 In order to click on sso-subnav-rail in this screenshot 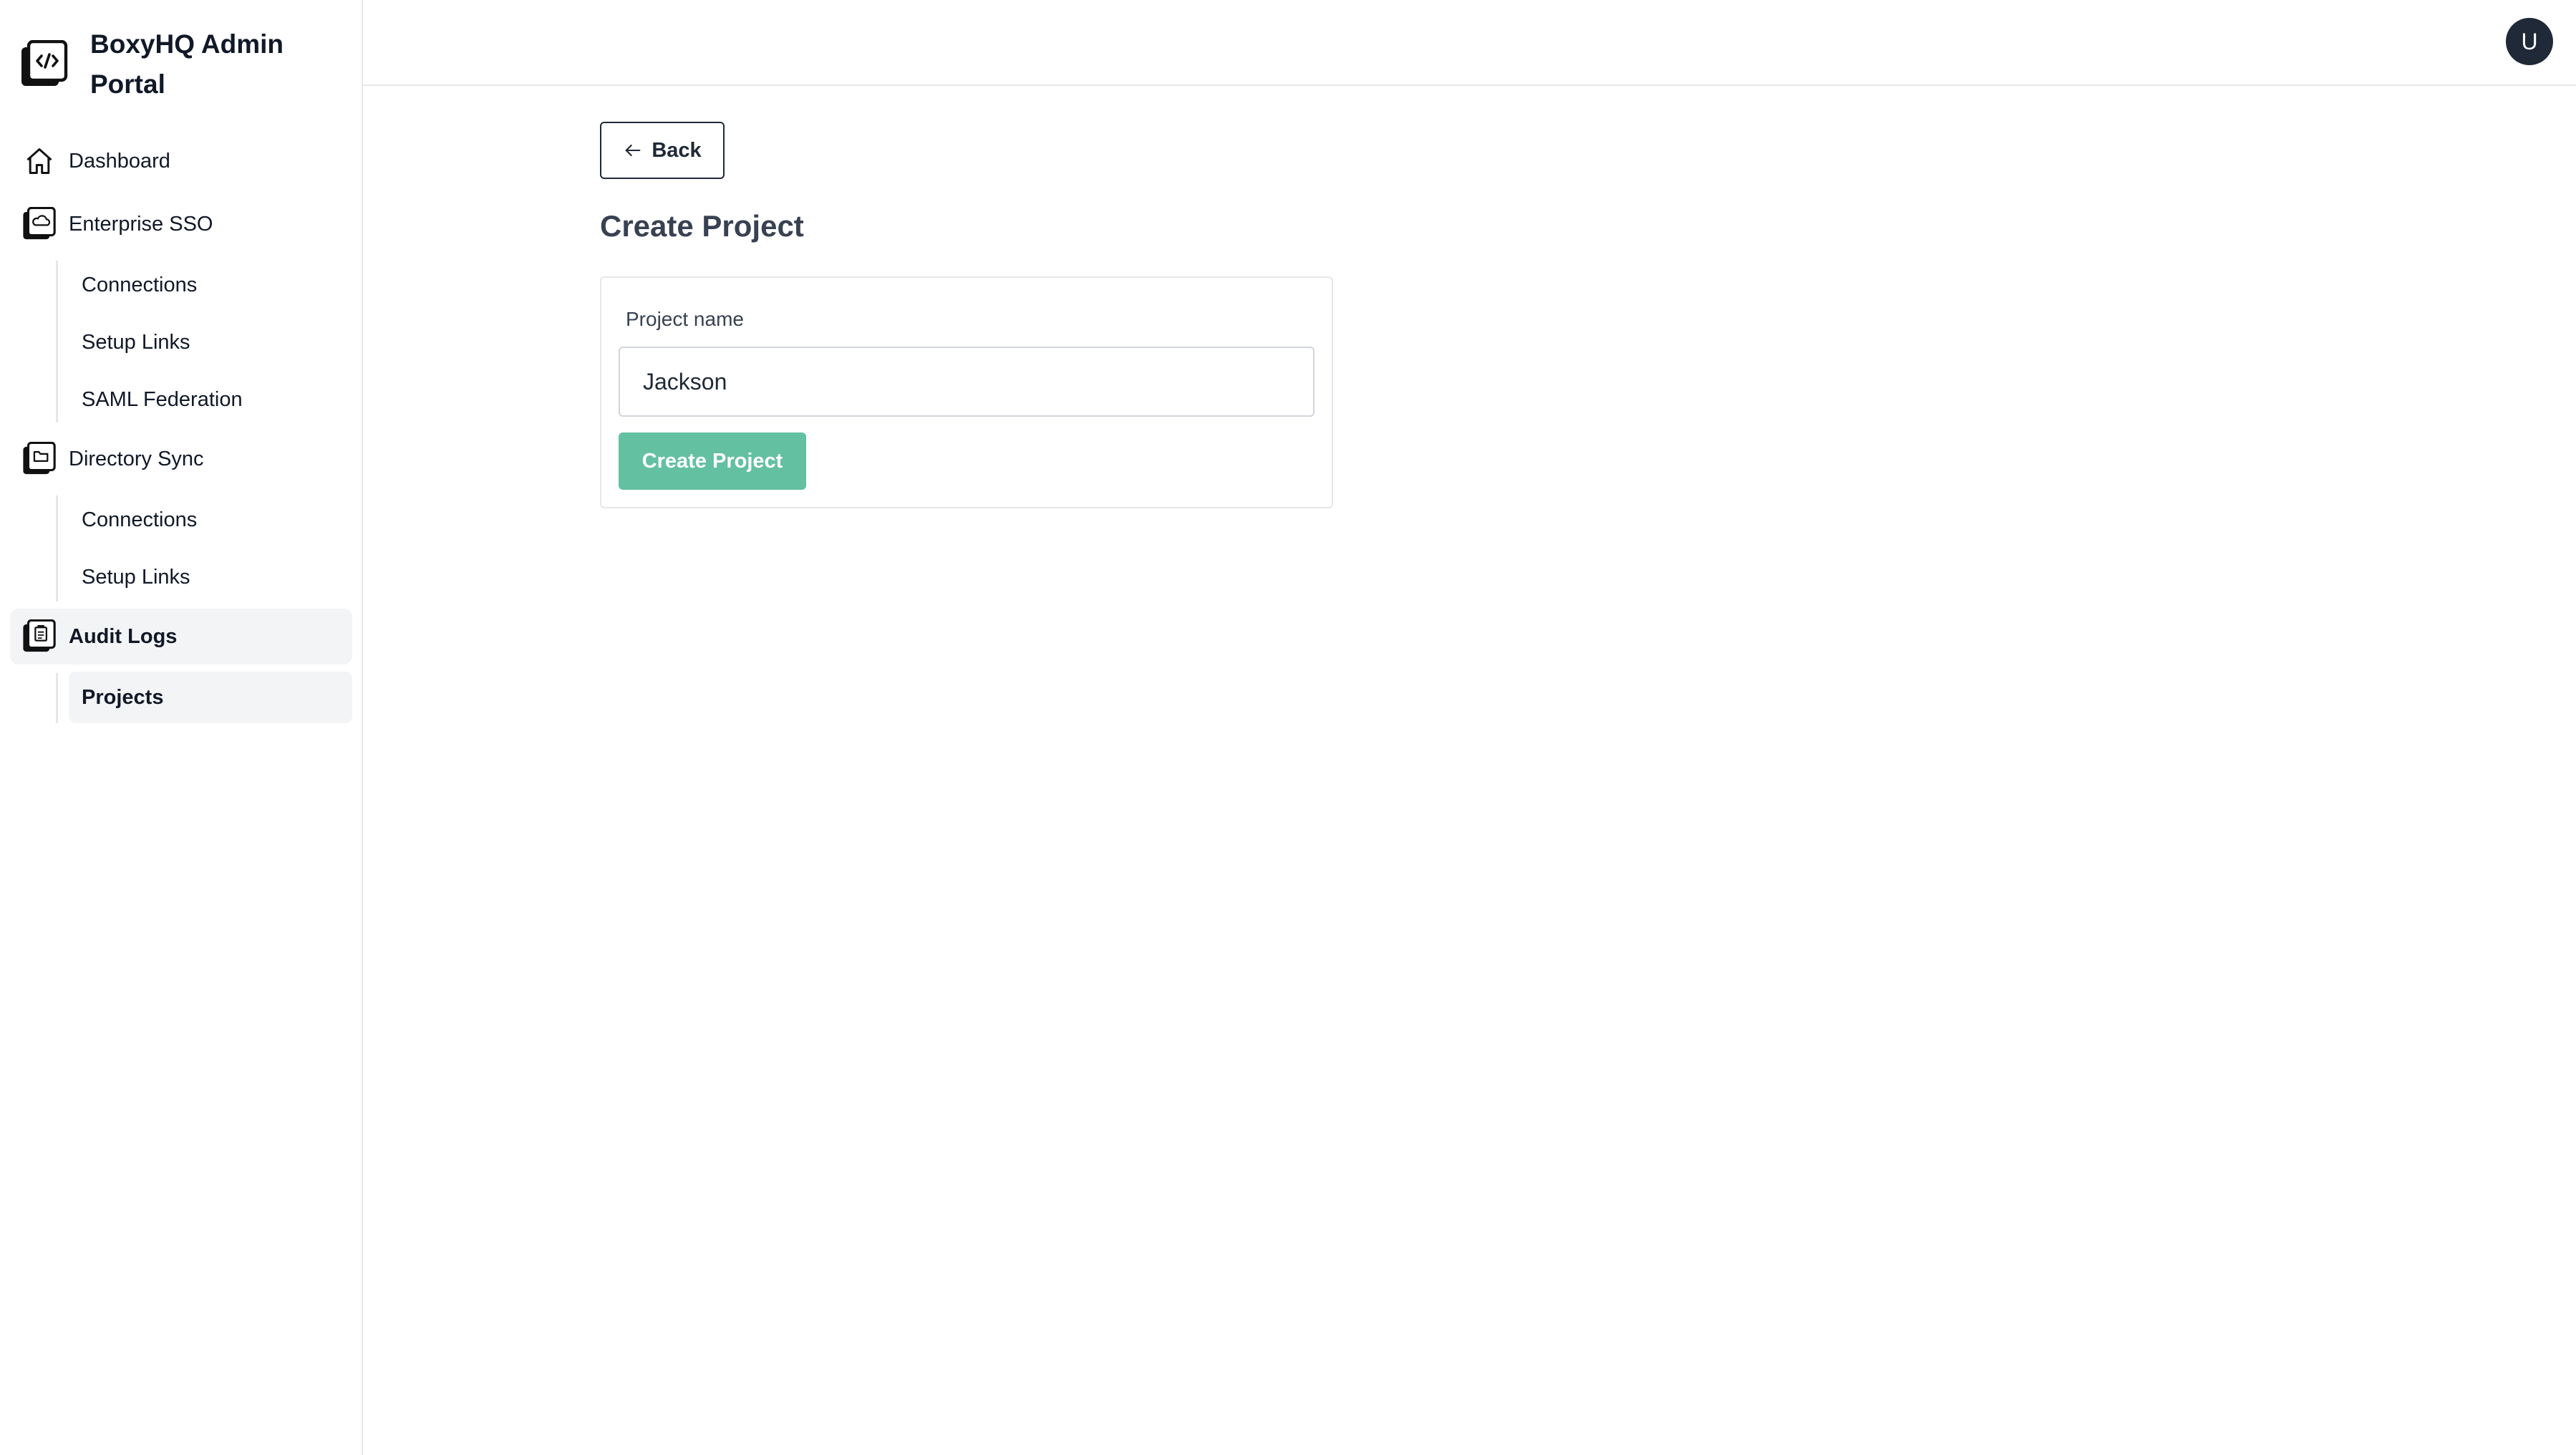, I will do `click(57, 341)`.